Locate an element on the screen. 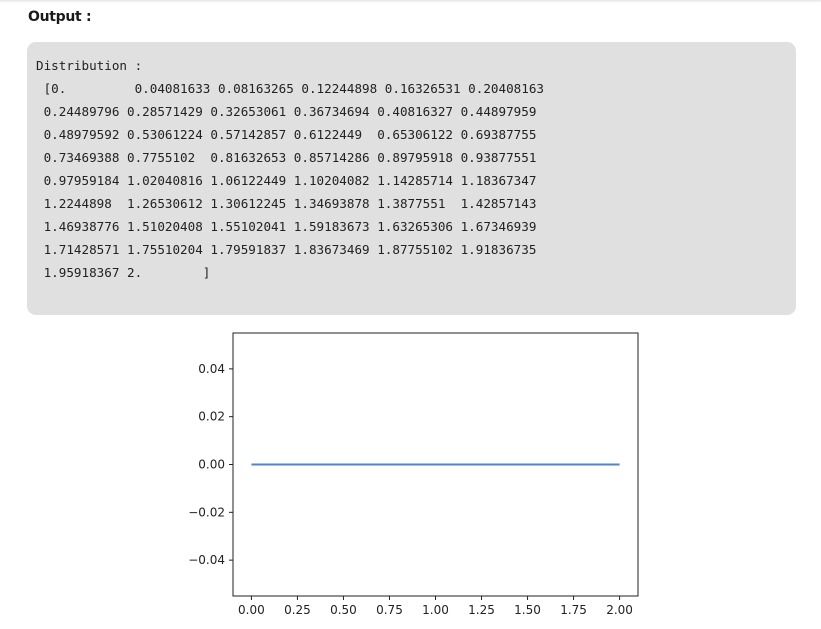 The image size is (821, 629). x-tick-label: 0.50 is located at coordinates (343, 610).